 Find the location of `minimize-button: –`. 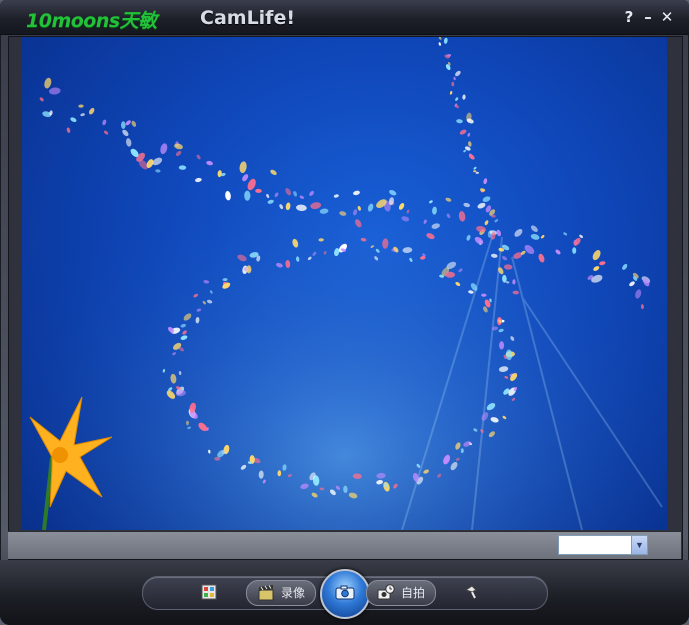

minimize-button: – is located at coordinates (648, 17).